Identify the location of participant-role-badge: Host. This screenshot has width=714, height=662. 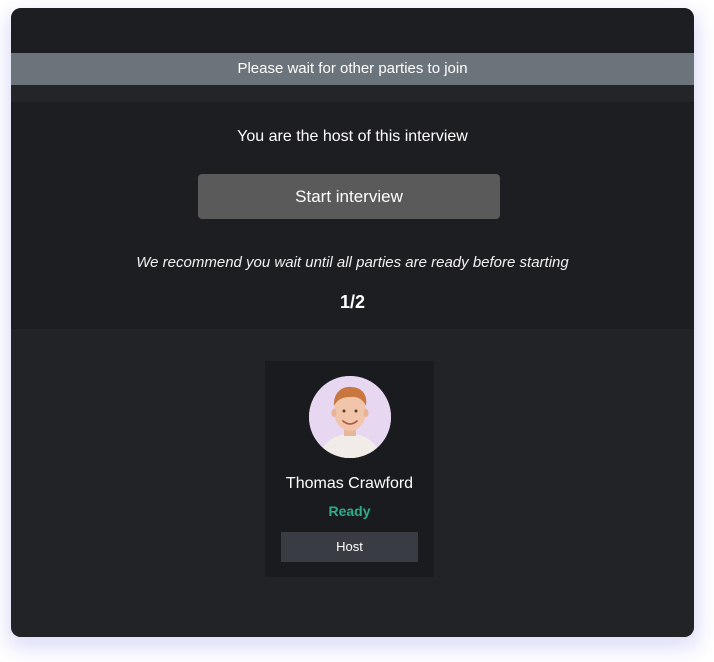
(349, 547).